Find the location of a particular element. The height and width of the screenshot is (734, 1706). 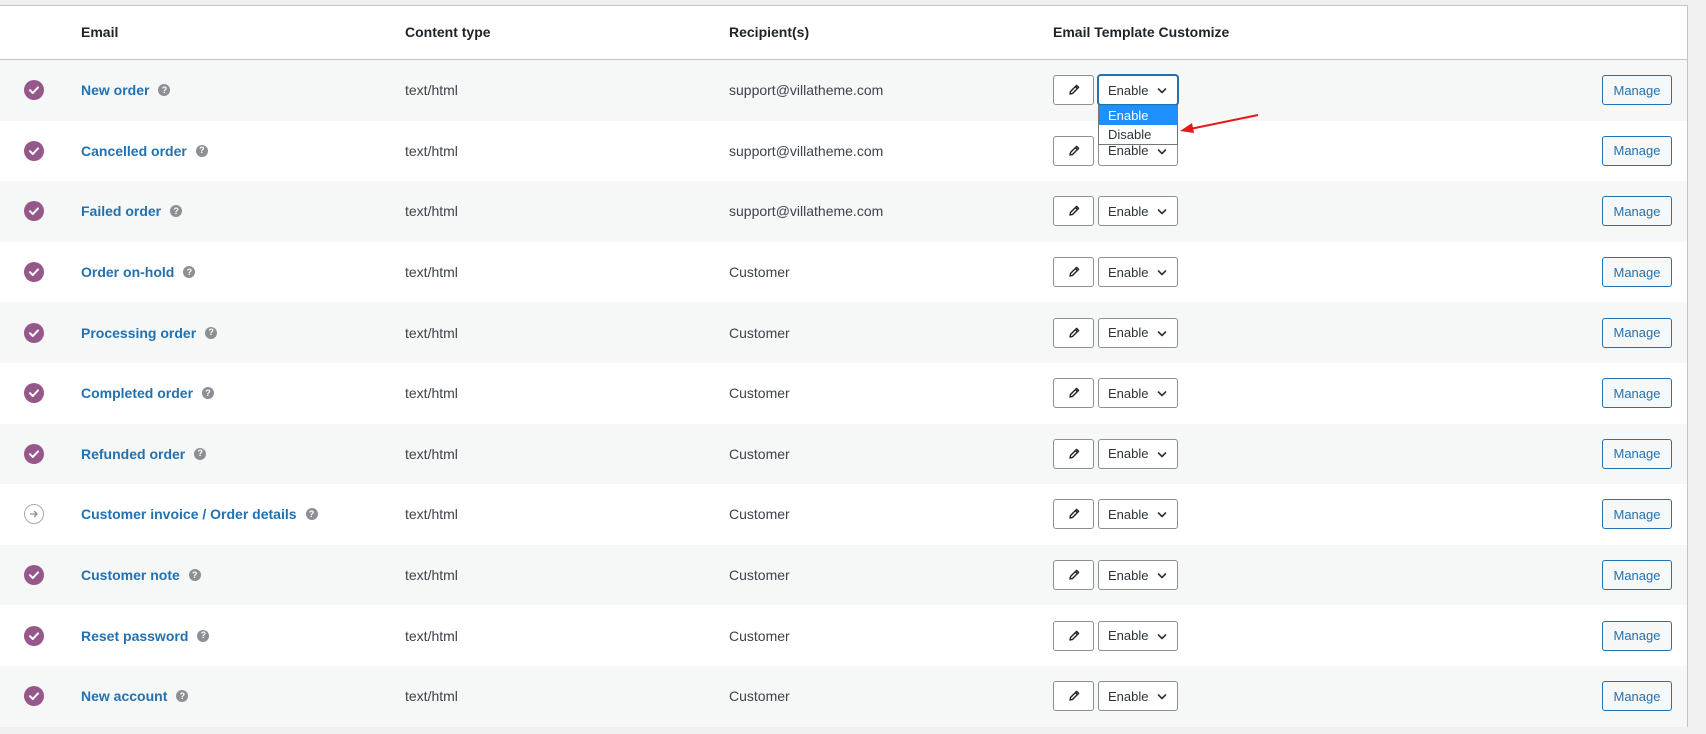

email-name-link: Order on-hold is located at coordinates (127, 272).